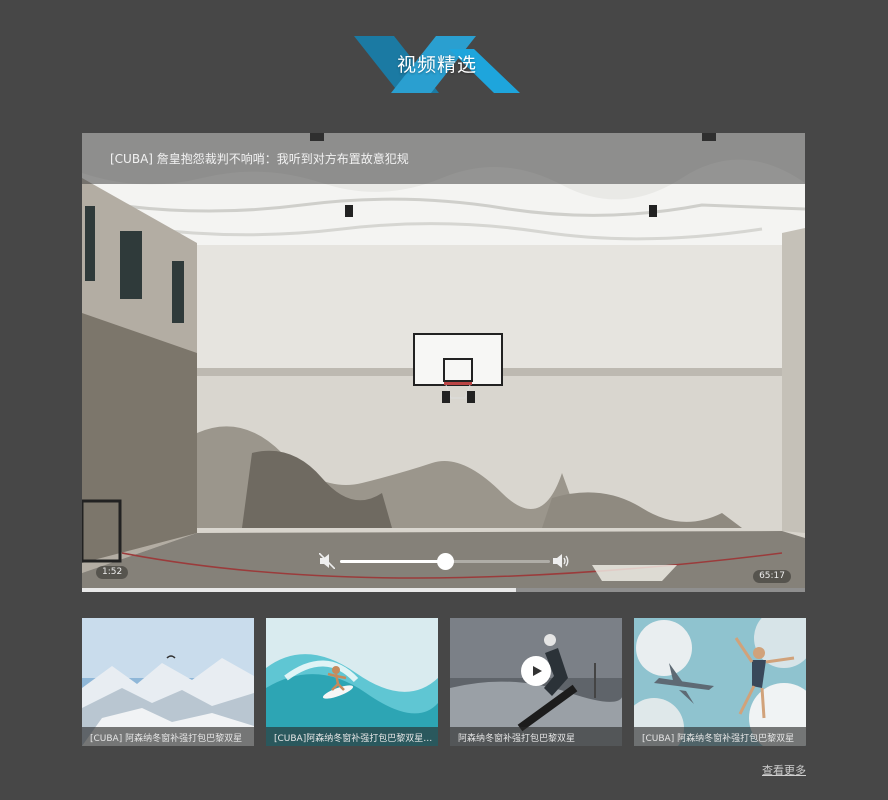 This screenshot has height=800, width=888. What do you see at coordinates (299, 590) in the screenshot?
I see `progress-fill` at bounding box center [299, 590].